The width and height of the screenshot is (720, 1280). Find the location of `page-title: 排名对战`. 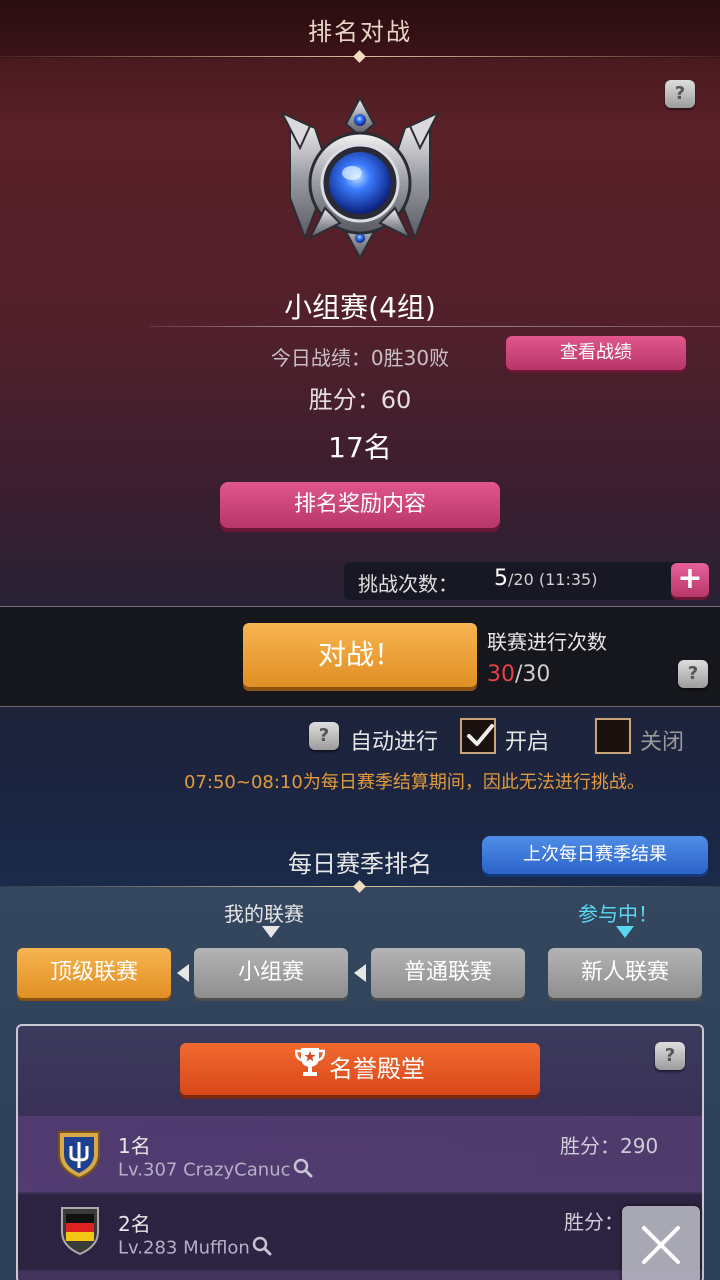

page-title: 排名对战 is located at coordinates (360, 32).